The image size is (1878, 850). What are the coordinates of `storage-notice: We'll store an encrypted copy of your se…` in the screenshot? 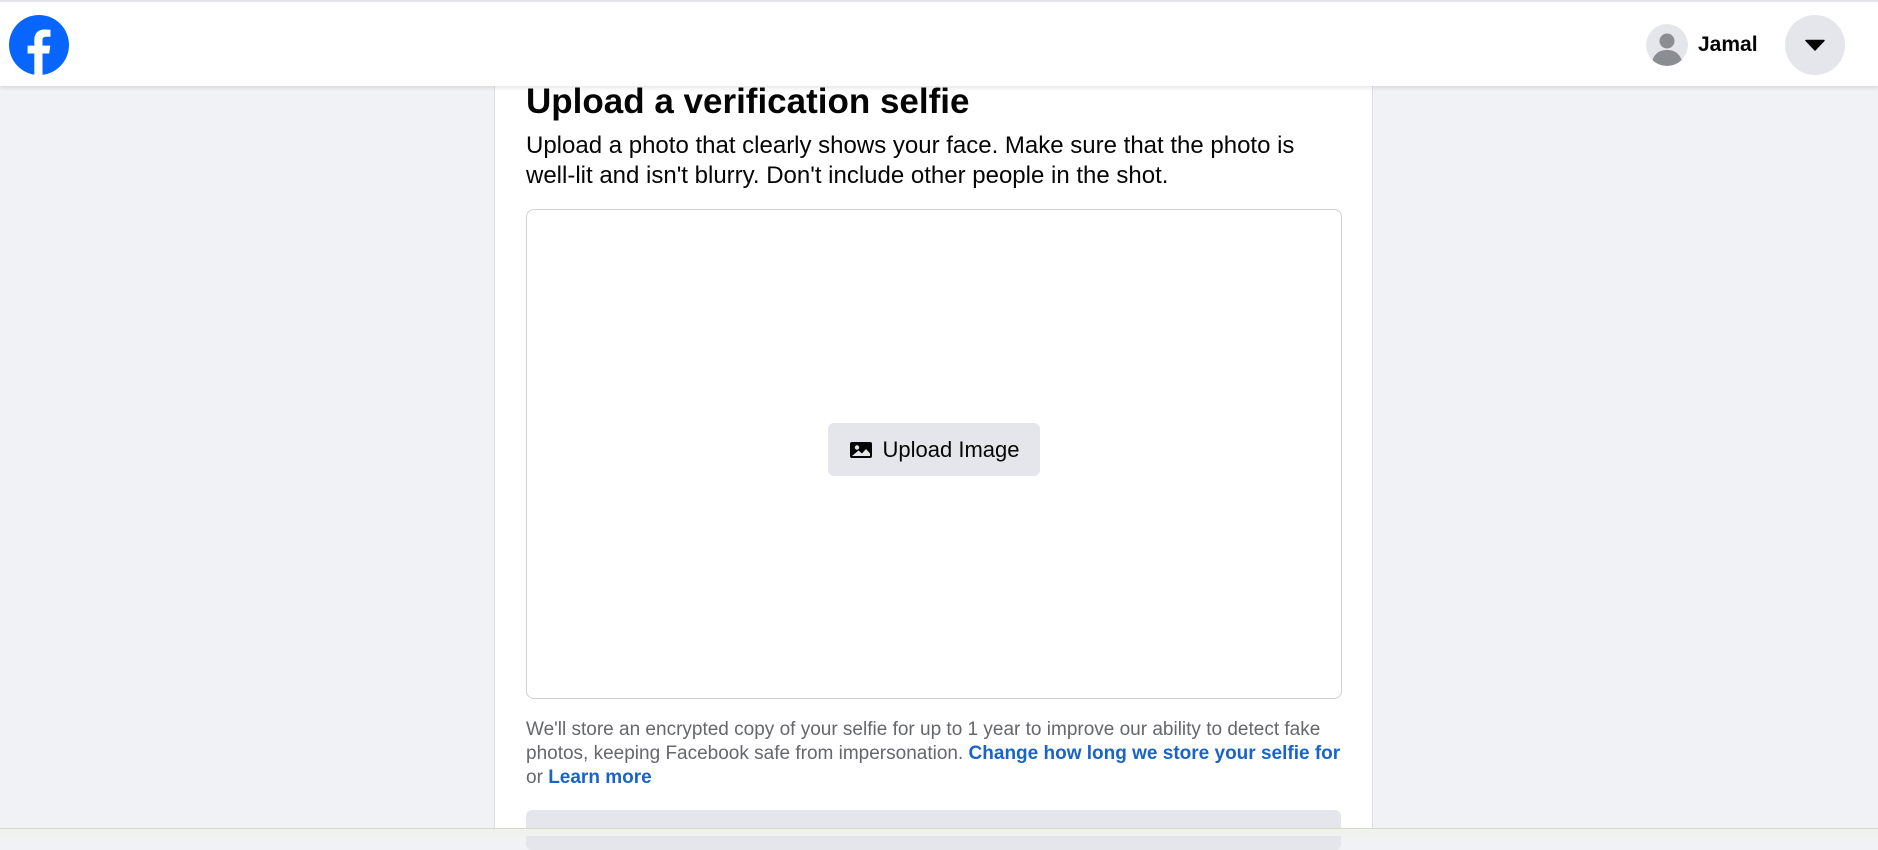 It's located at (933, 754).